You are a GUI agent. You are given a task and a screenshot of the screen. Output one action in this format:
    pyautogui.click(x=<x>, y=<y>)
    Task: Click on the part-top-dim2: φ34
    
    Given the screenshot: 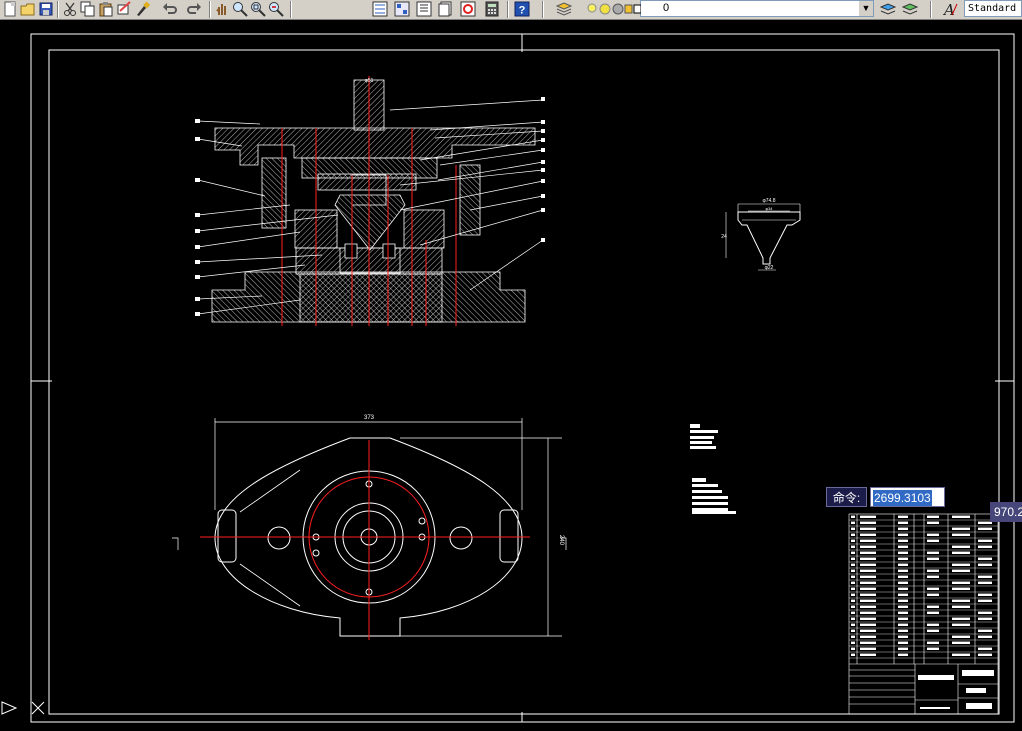 What is the action you would take?
    pyautogui.click(x=769, y=208)
    